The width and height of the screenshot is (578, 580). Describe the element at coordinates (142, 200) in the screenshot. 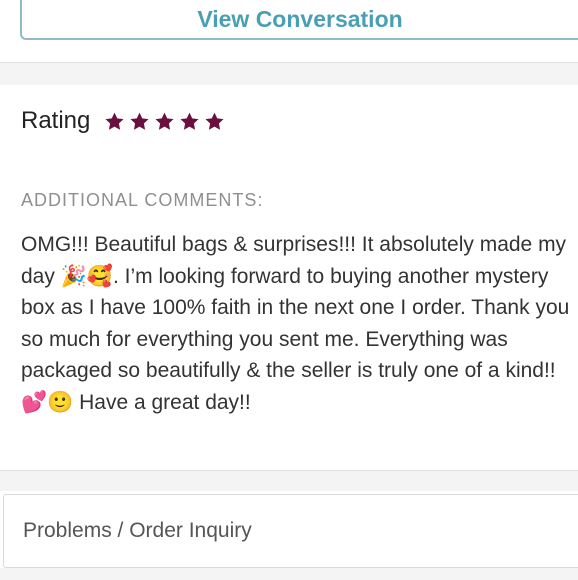

I see `additional-comments-label: ADDITIONAL COMMENTS:` at that location.